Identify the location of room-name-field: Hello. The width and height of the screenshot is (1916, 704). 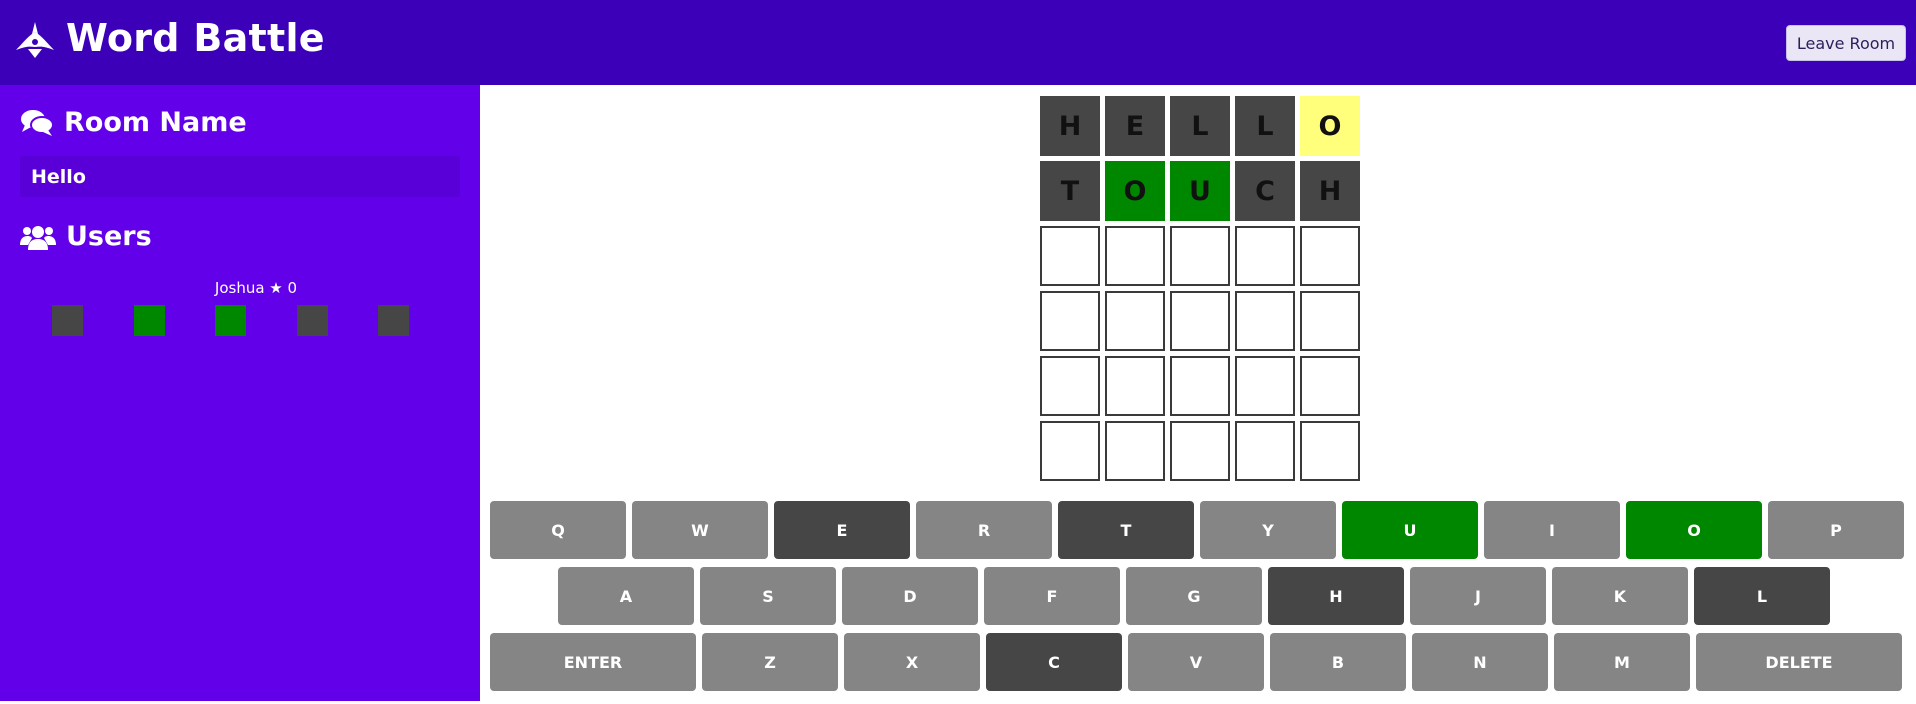
(240, 176).